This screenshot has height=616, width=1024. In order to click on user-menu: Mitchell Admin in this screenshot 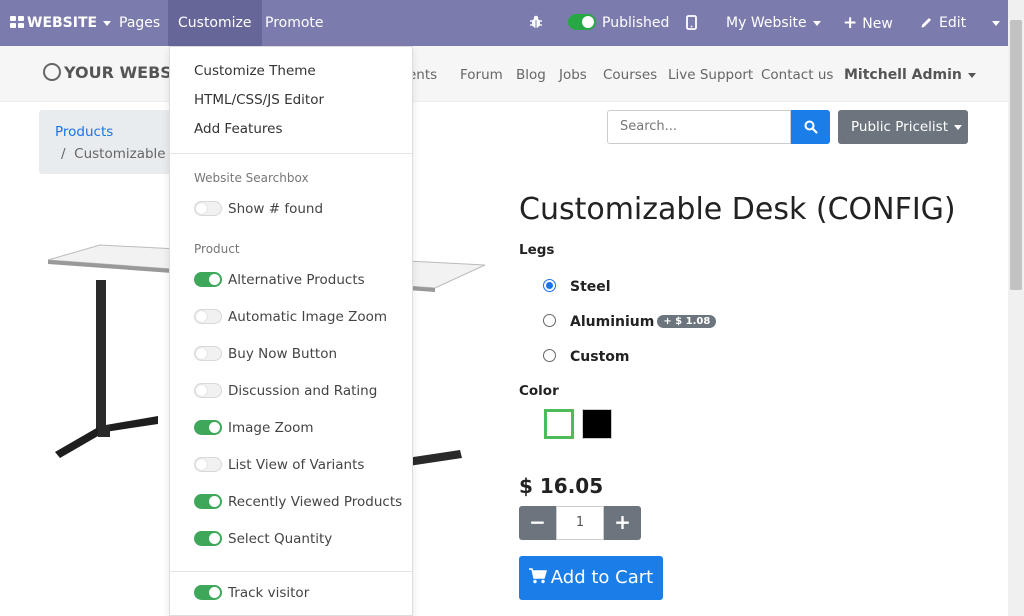, I will do `click(910, 75)`.